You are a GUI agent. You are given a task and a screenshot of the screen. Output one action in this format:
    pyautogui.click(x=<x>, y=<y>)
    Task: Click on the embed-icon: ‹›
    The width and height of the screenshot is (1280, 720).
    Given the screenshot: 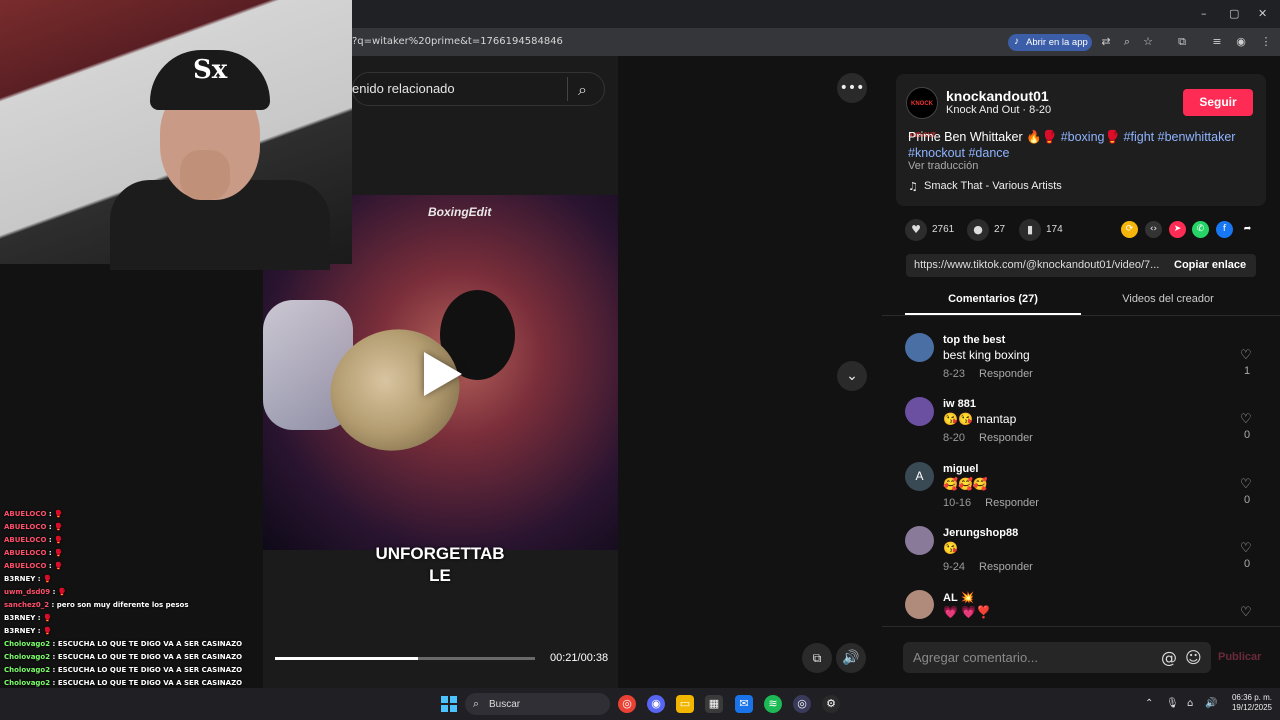 What is the action you would take?
    pyautogui.click(x=1153, y=229)
    